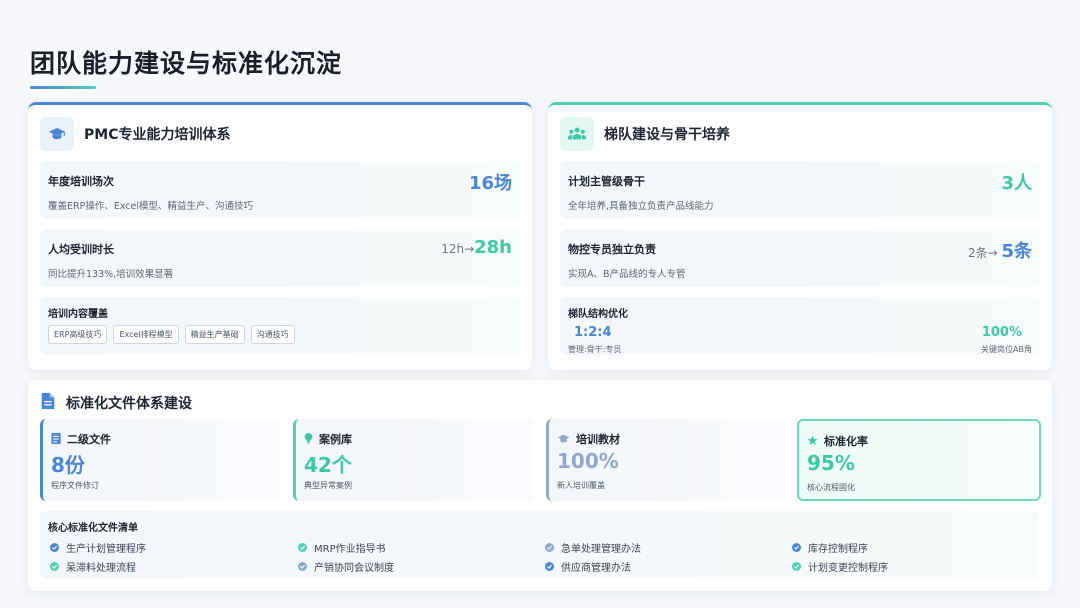 This screenshot has width=1080, height=608. I want to click on list-item: 呆滞料处理流程, so click(93, 566).